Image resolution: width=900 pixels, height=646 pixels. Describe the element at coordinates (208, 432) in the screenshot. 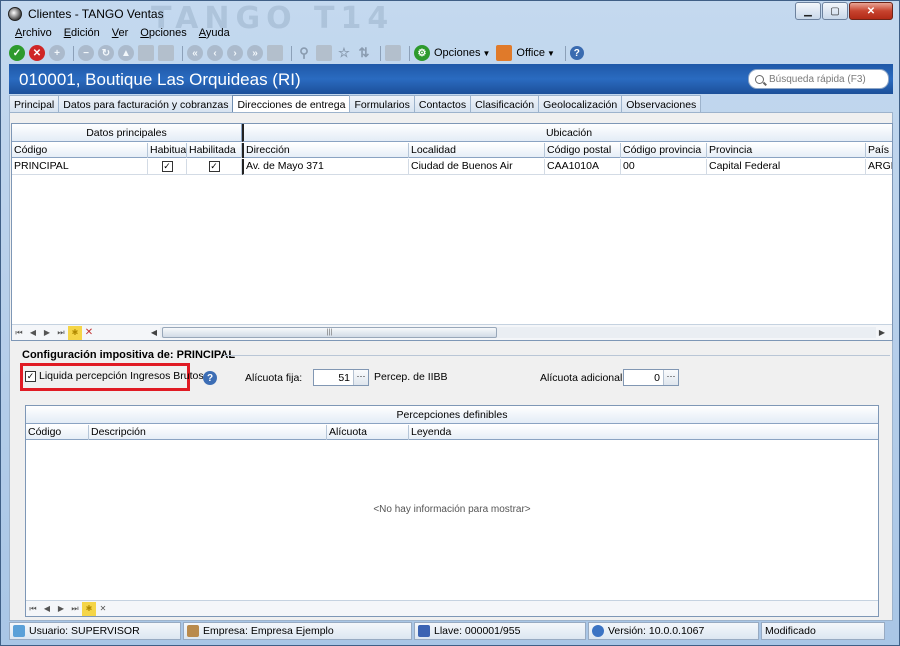

I see `col-descripcion: Descripción` at that location.